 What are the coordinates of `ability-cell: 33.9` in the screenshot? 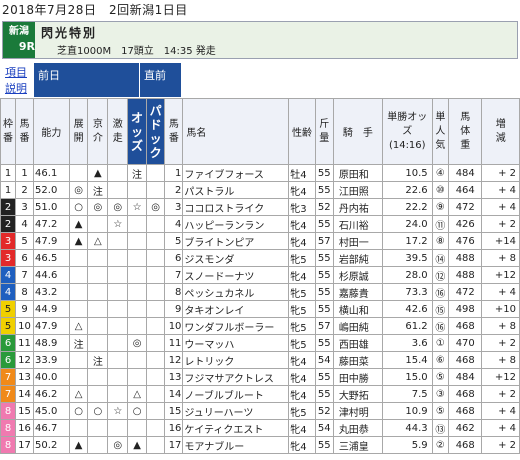 It's located at (51, 360).